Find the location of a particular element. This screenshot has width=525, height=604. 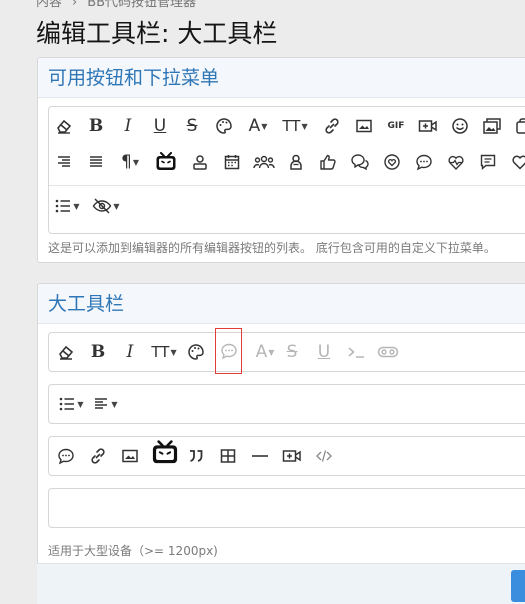

calendar-icon is located at coordinates (232, 162).